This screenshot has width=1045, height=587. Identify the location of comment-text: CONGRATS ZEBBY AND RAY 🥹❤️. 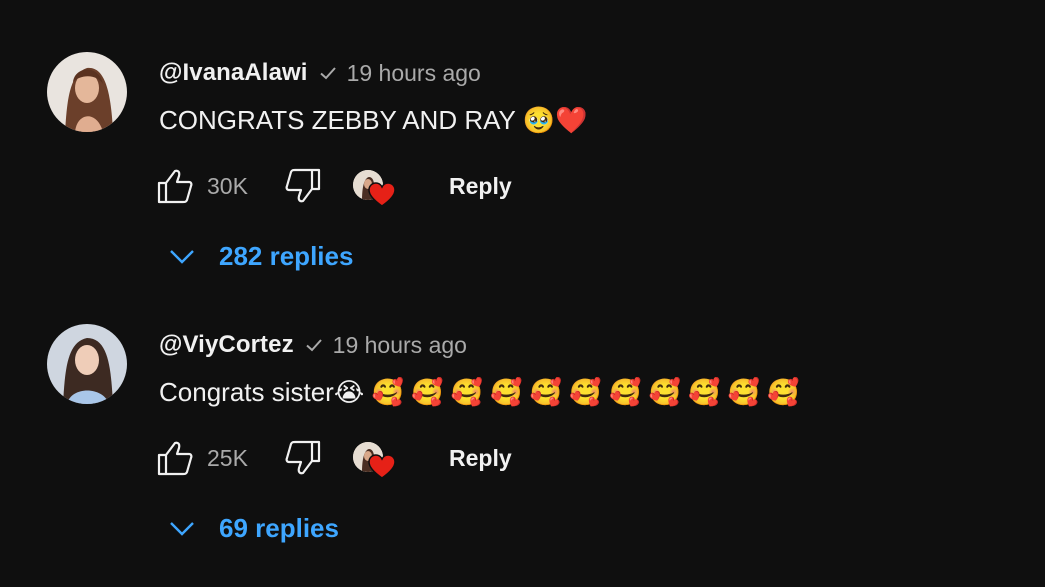
(373, 120).